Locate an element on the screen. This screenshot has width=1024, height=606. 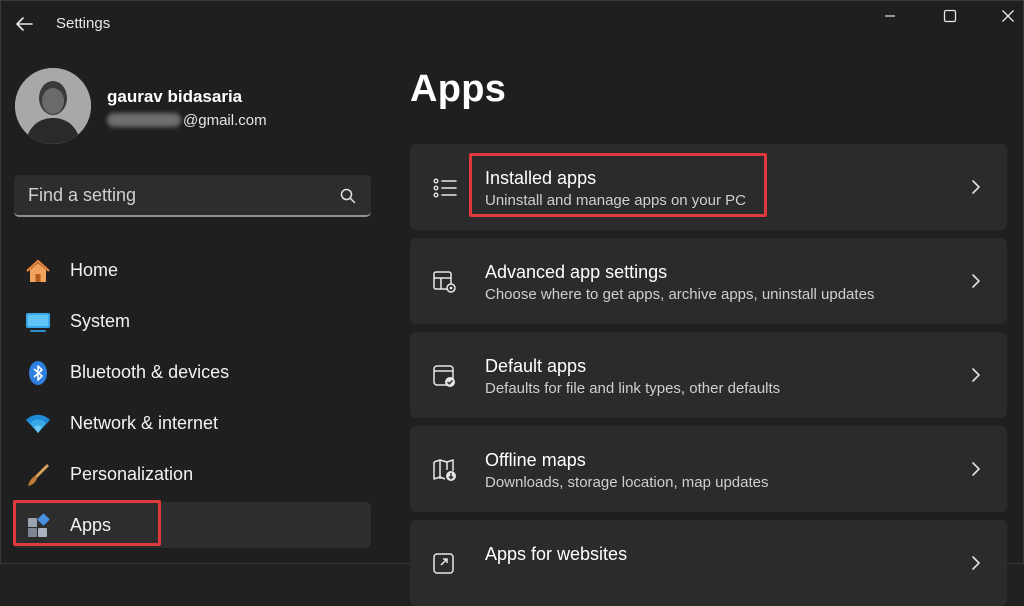
search-icon is located at coordinates (348, 196).